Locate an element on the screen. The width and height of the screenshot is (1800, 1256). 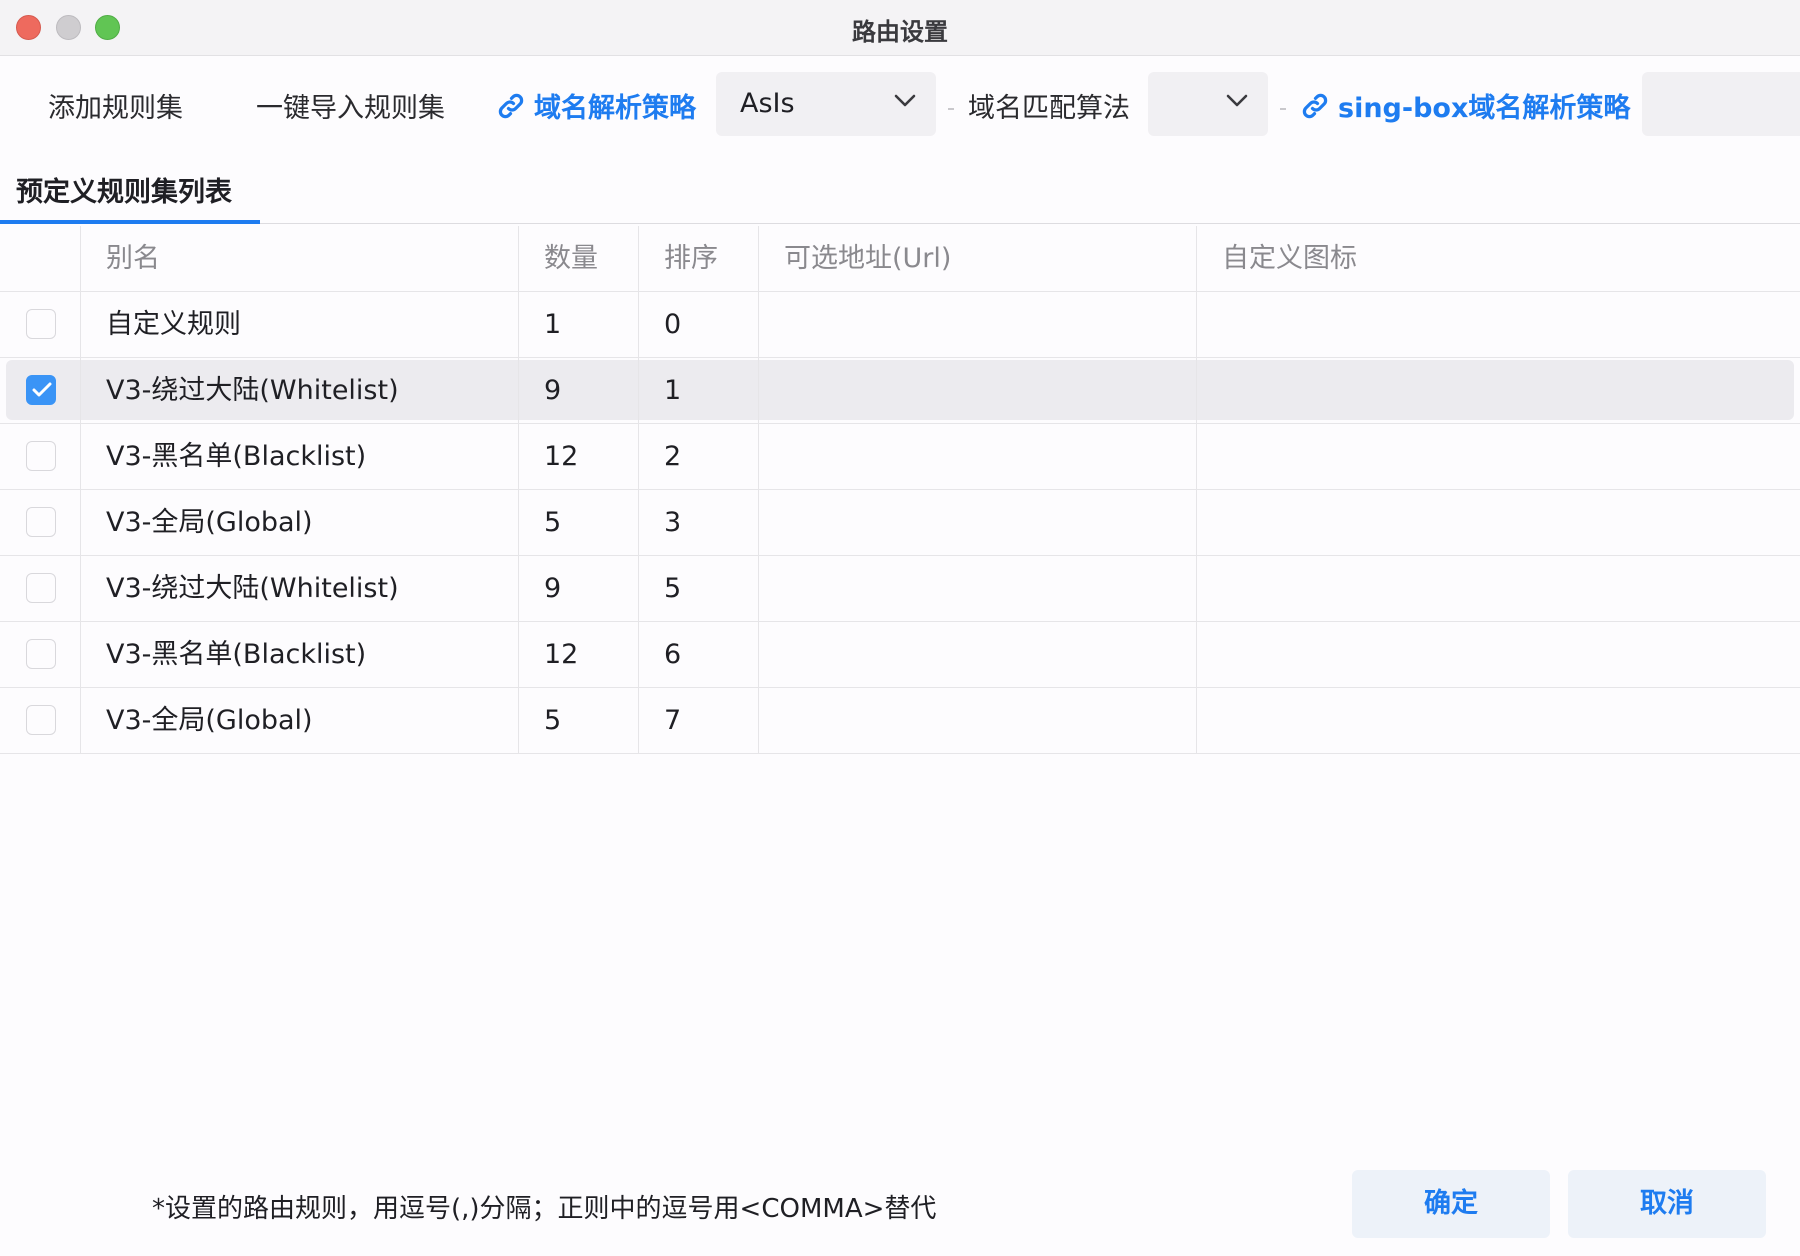
singbox-strategy-label: sing-box域名解析策略 is located at coordinates (1484, 108).